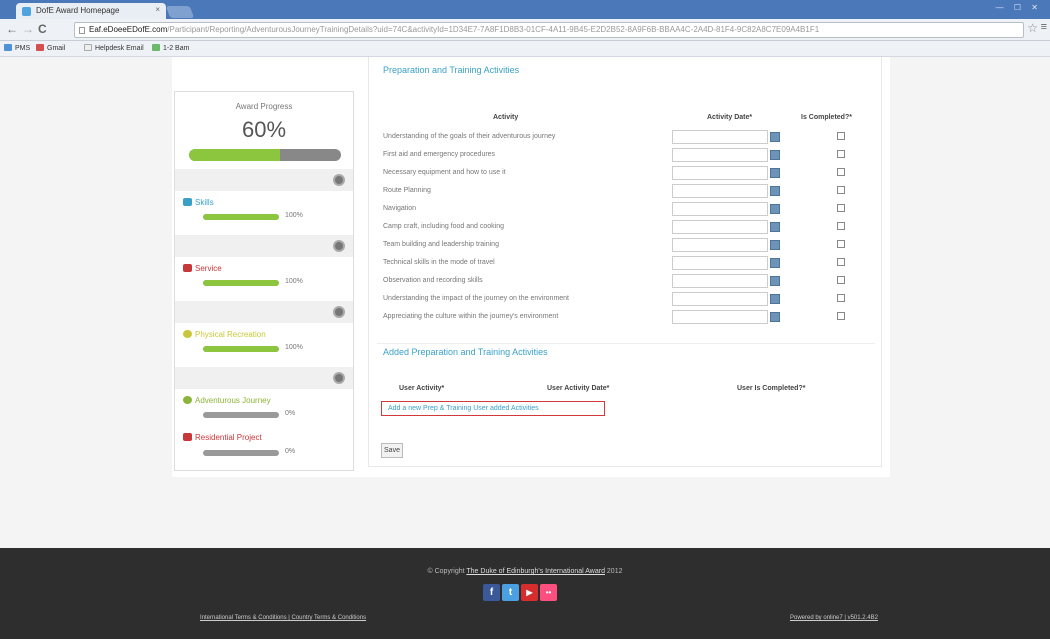  What do you see at coordinates (114, 48) in the screenshot?
I see `bookmark-item: Helpdesk Email` at bounding box center [114, 48].